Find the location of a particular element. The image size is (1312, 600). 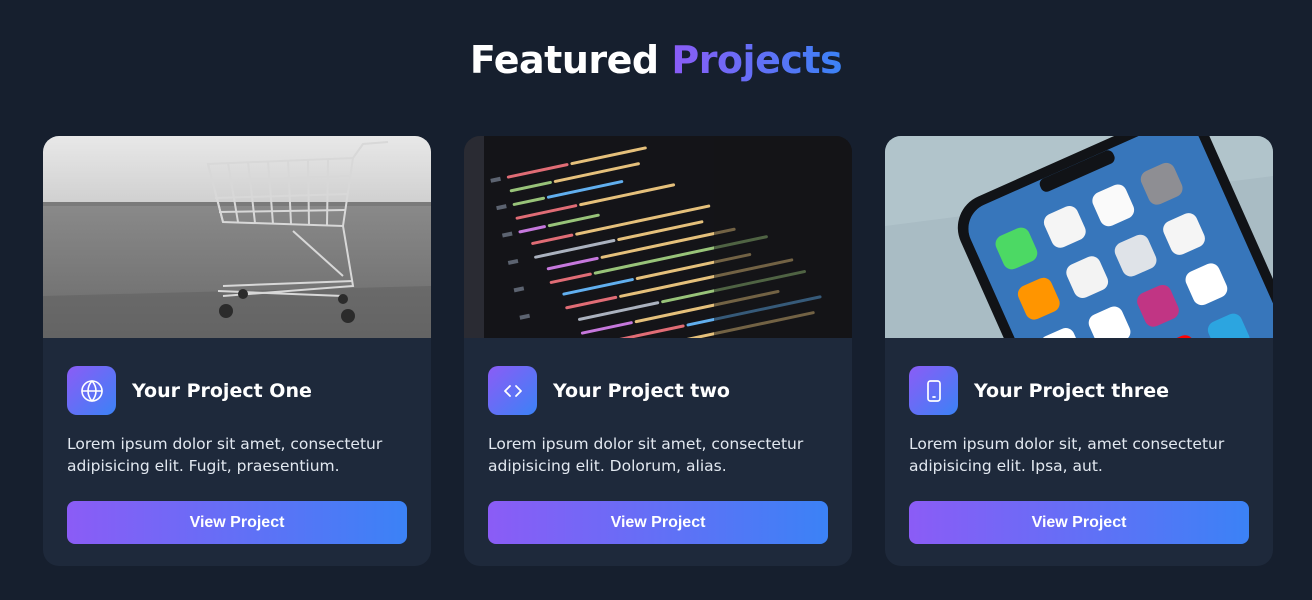

code-screen-photo is located at coordinates (658, 237).